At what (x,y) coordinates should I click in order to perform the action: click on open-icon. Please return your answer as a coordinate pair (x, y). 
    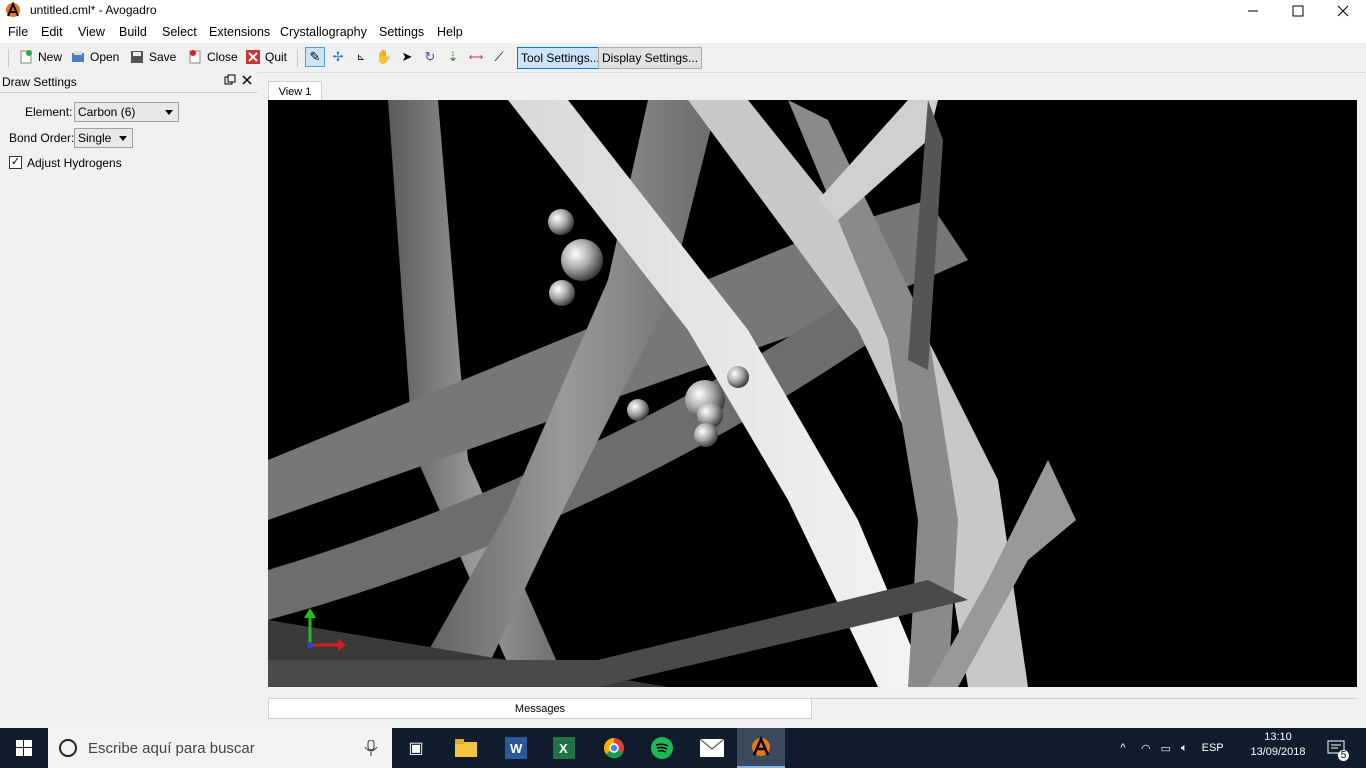
    Looking at the image, I should click on (78, 56).